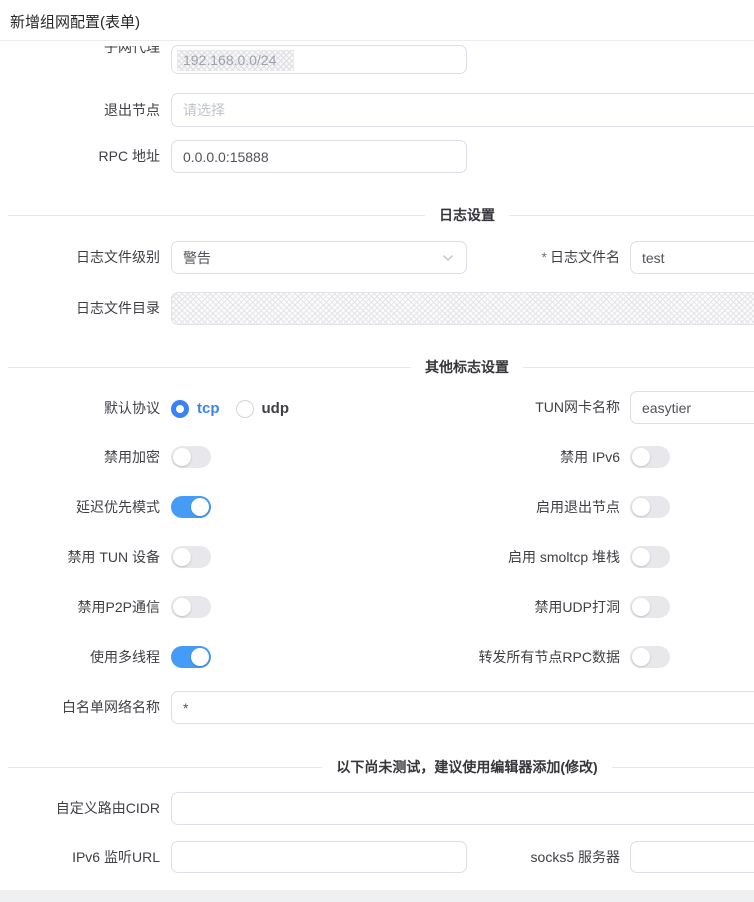 Image resolution: width=754 pixels, height=902 pixels. I want to click on radio-option-label: udp, so click(275, 408).